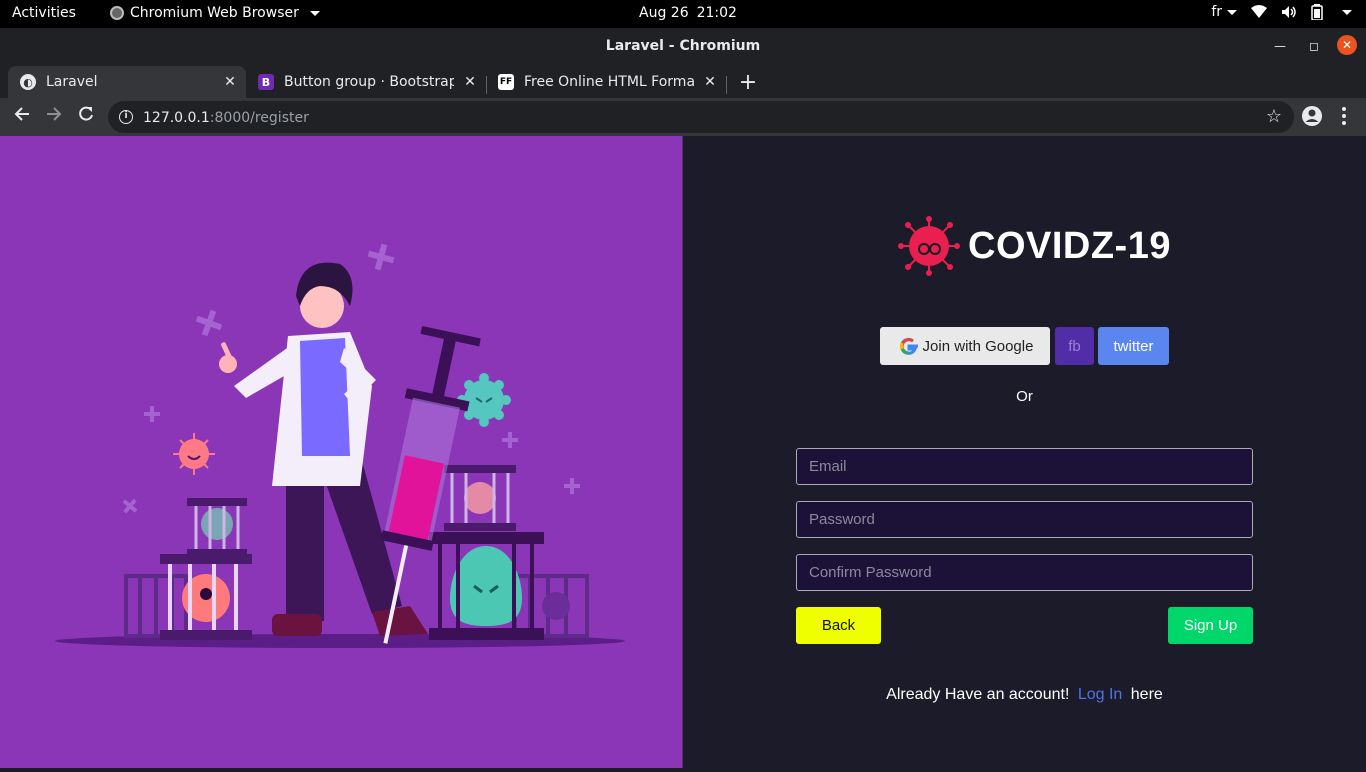 This screenshot has width=1366, height=772. What do you see at coordinates (838, 625) in the screenshot?
I see `back-button: Back` at bounding box center [838, 625].